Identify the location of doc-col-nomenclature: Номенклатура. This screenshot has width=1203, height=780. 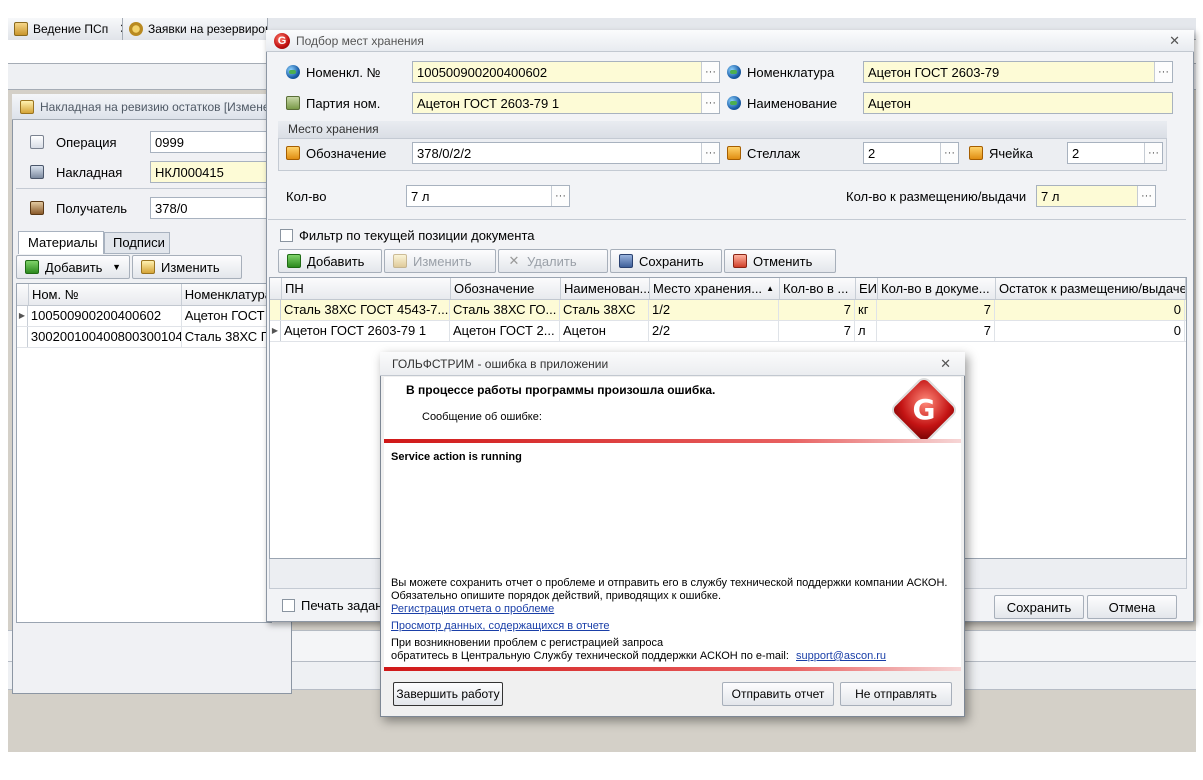
(226, 294).